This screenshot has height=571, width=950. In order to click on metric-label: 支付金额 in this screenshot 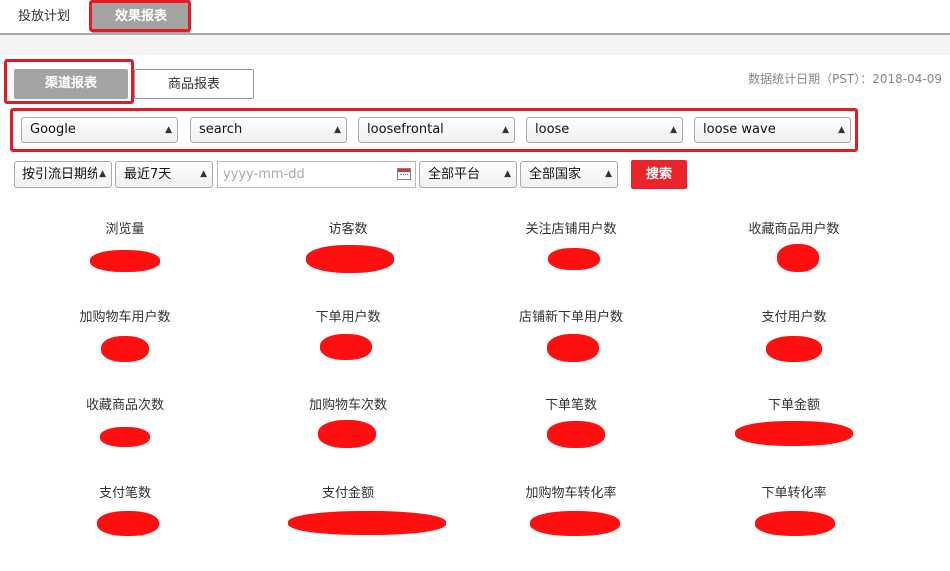, I will do `click(347, 493)`.